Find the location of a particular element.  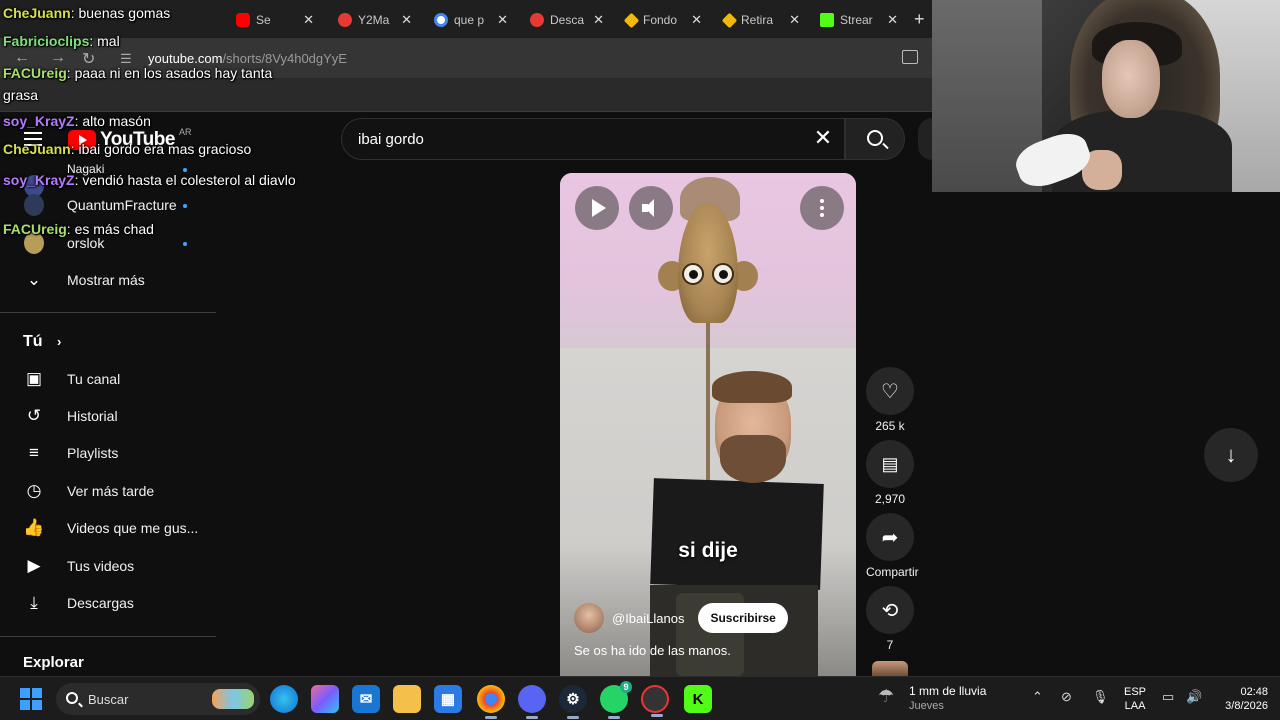

channel-avatar is located at coordinates (589, 618).